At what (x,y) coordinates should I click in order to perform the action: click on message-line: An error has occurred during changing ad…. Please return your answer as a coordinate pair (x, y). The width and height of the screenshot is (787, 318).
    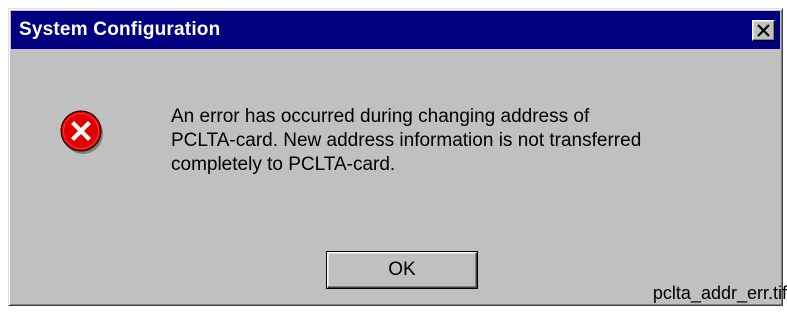
    Looking at the image, I should click on (380, 116).